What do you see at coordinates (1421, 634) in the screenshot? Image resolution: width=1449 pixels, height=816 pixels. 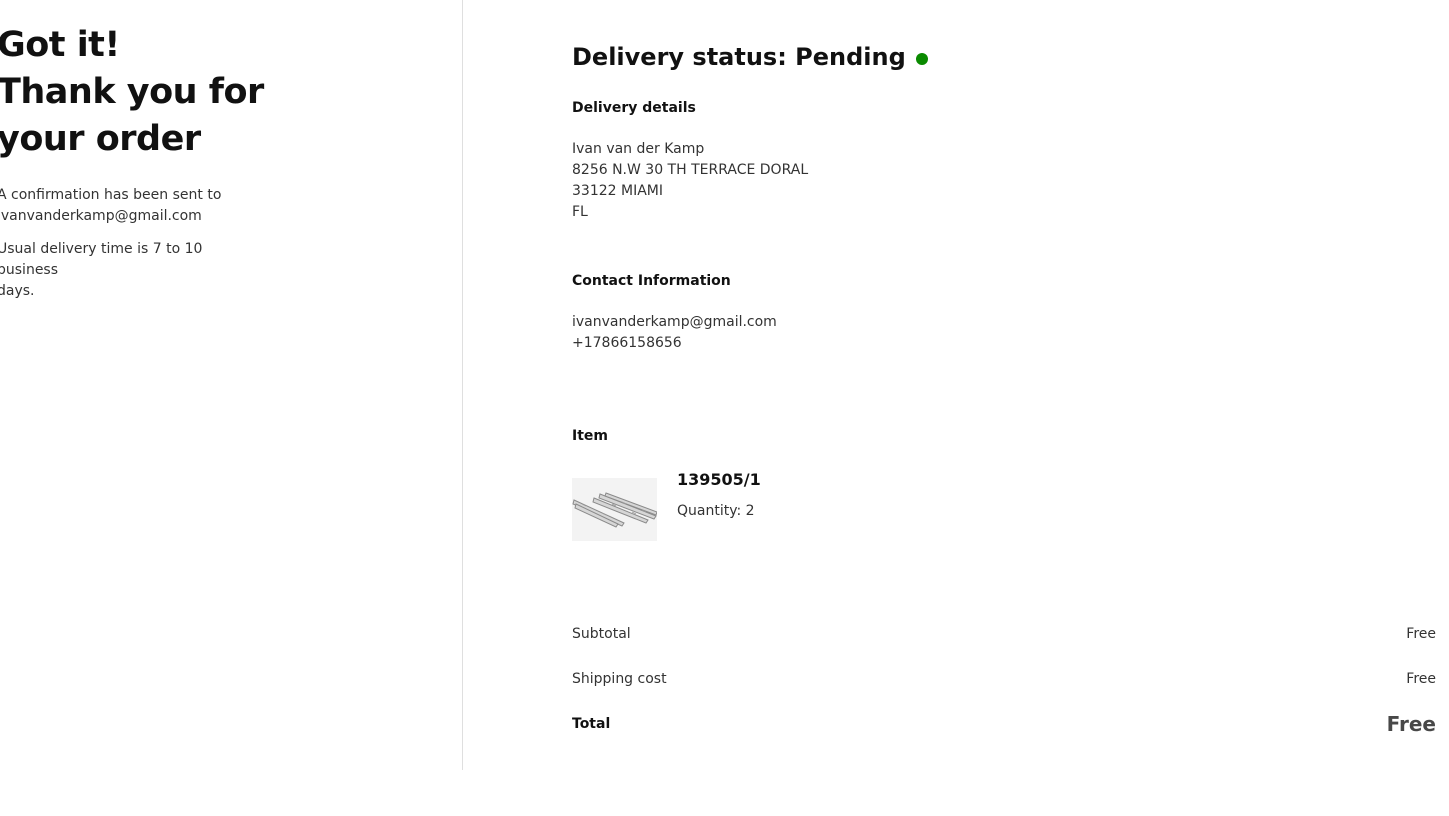 I see `subtotal-value: Free` at bounding box center [1421, 634].